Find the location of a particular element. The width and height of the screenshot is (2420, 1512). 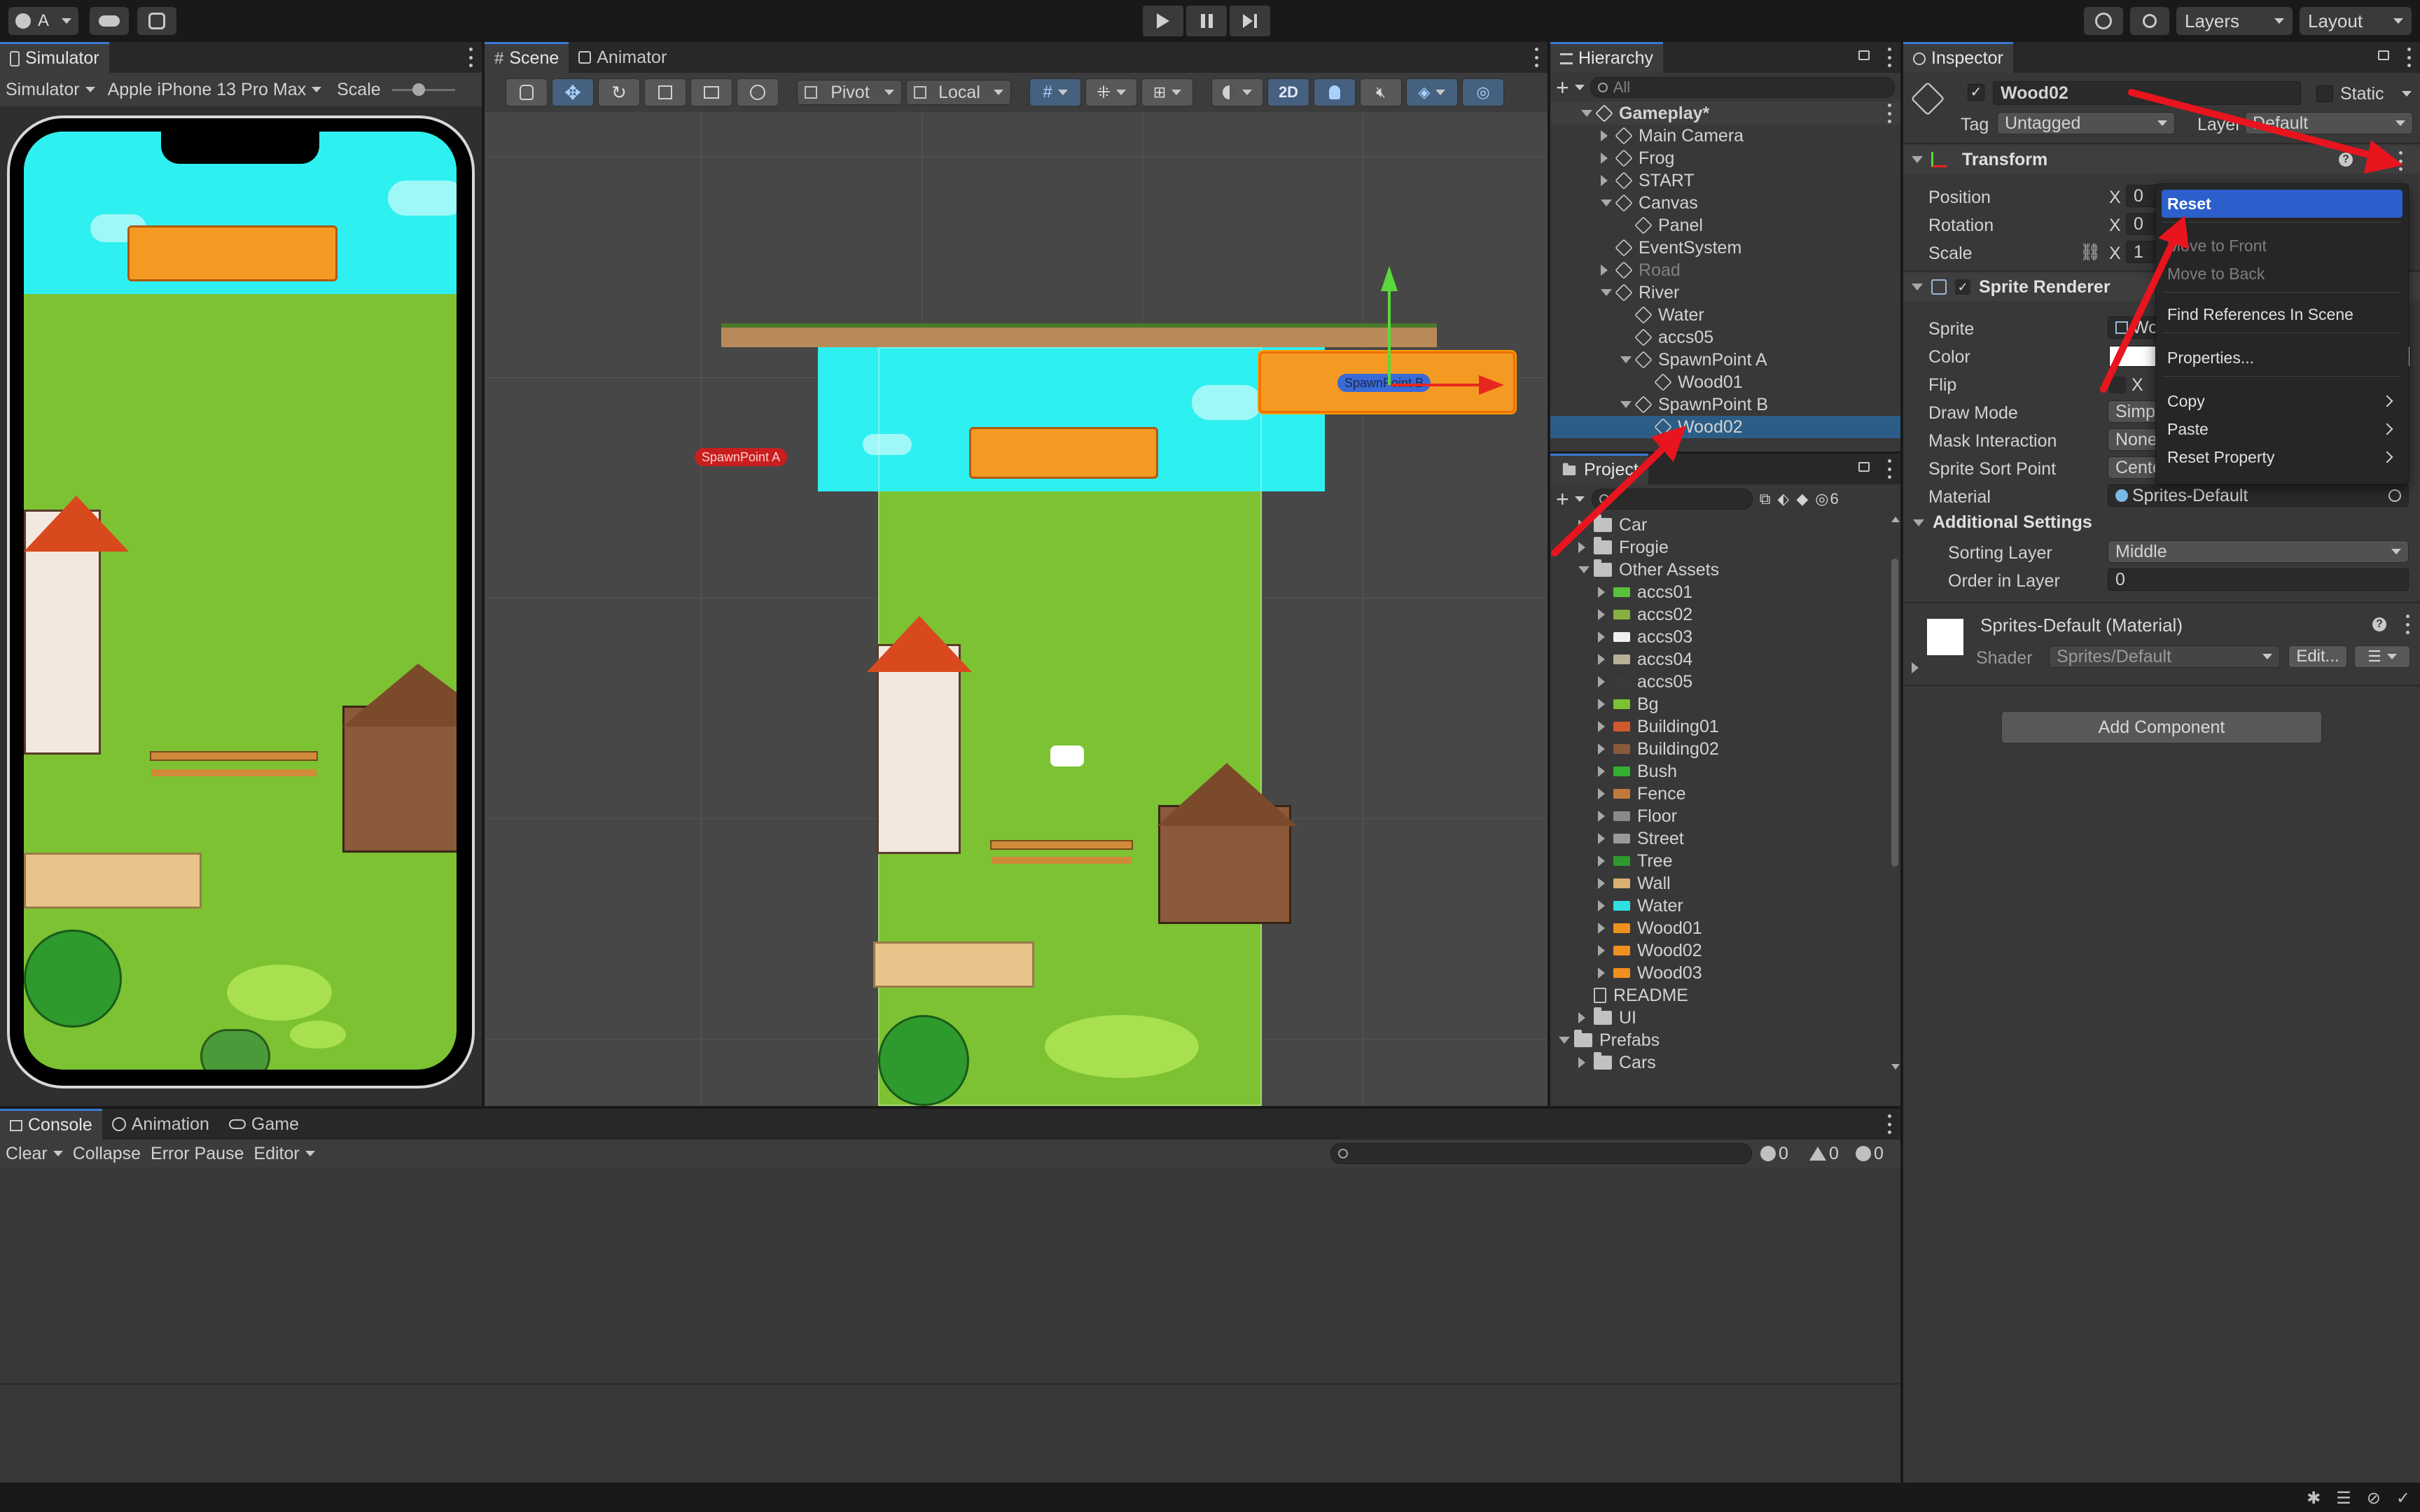

arrow-to-reset-item is located at coordinates (2144, 304).